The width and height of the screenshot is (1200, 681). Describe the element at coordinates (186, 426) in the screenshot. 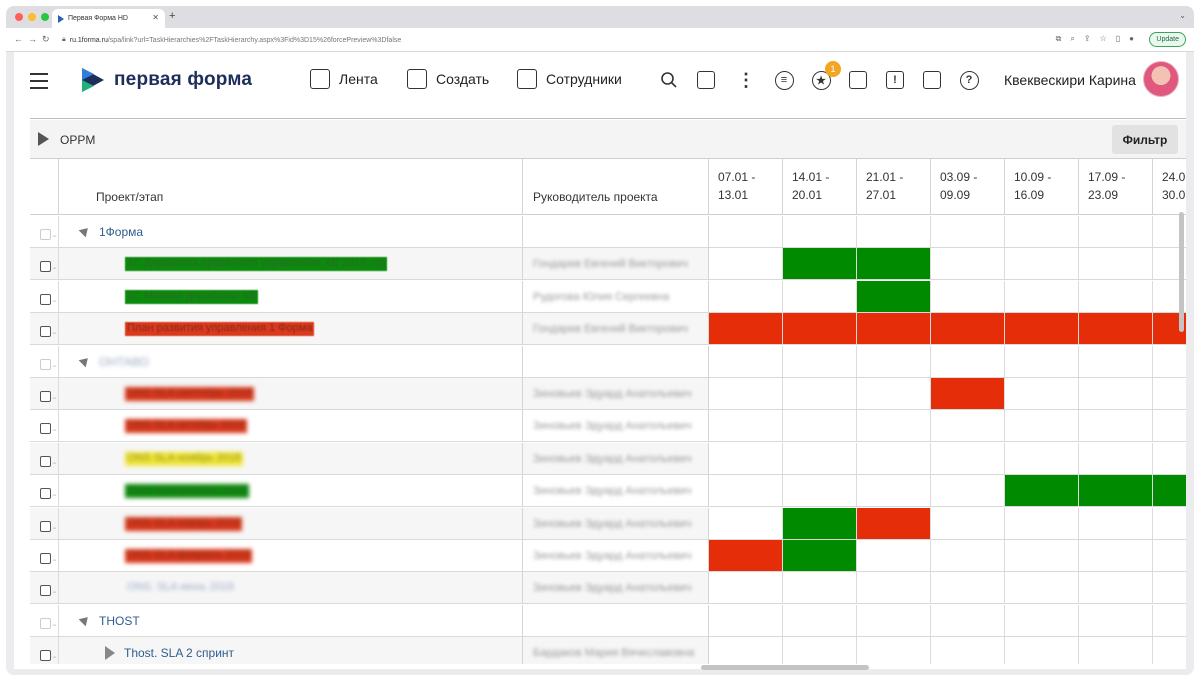

I see `task-link: ONS SLA октябрь 2018` at that location.